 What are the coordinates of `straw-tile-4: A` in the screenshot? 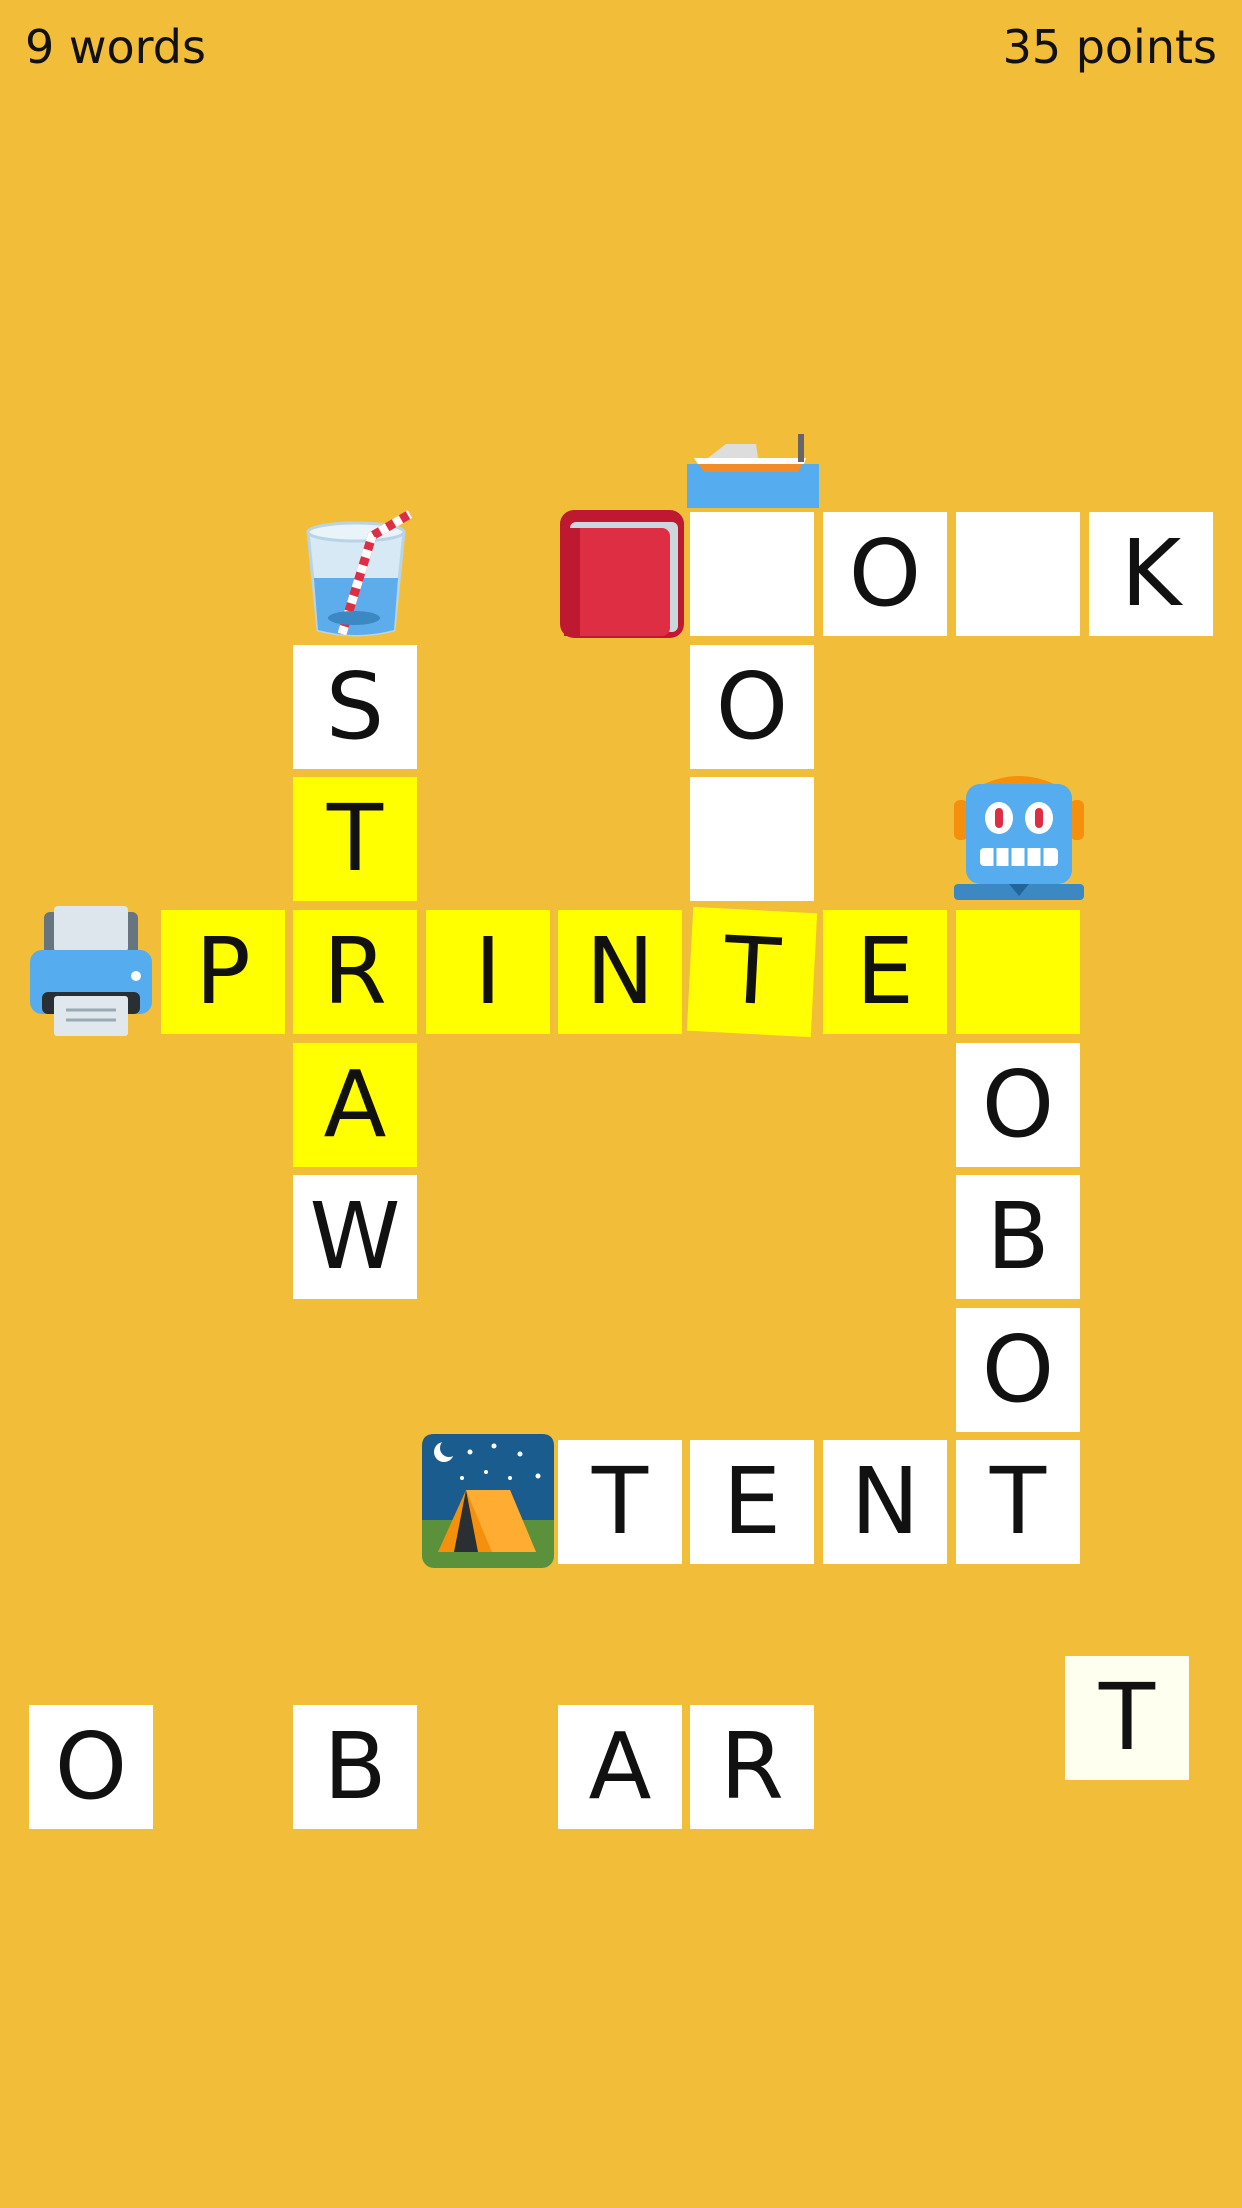 It's located at (355, 1105).